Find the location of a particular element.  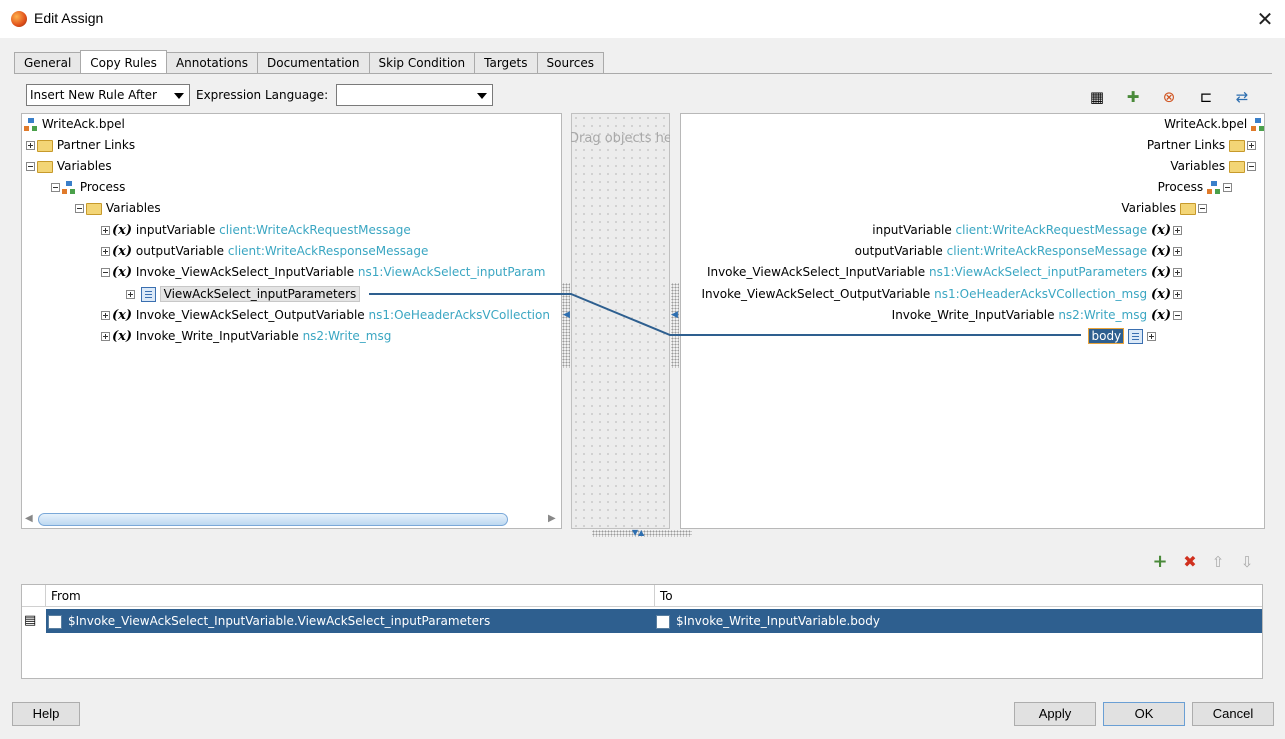

move-down-icon: ⇩ is located at coordinates (1247, 562).